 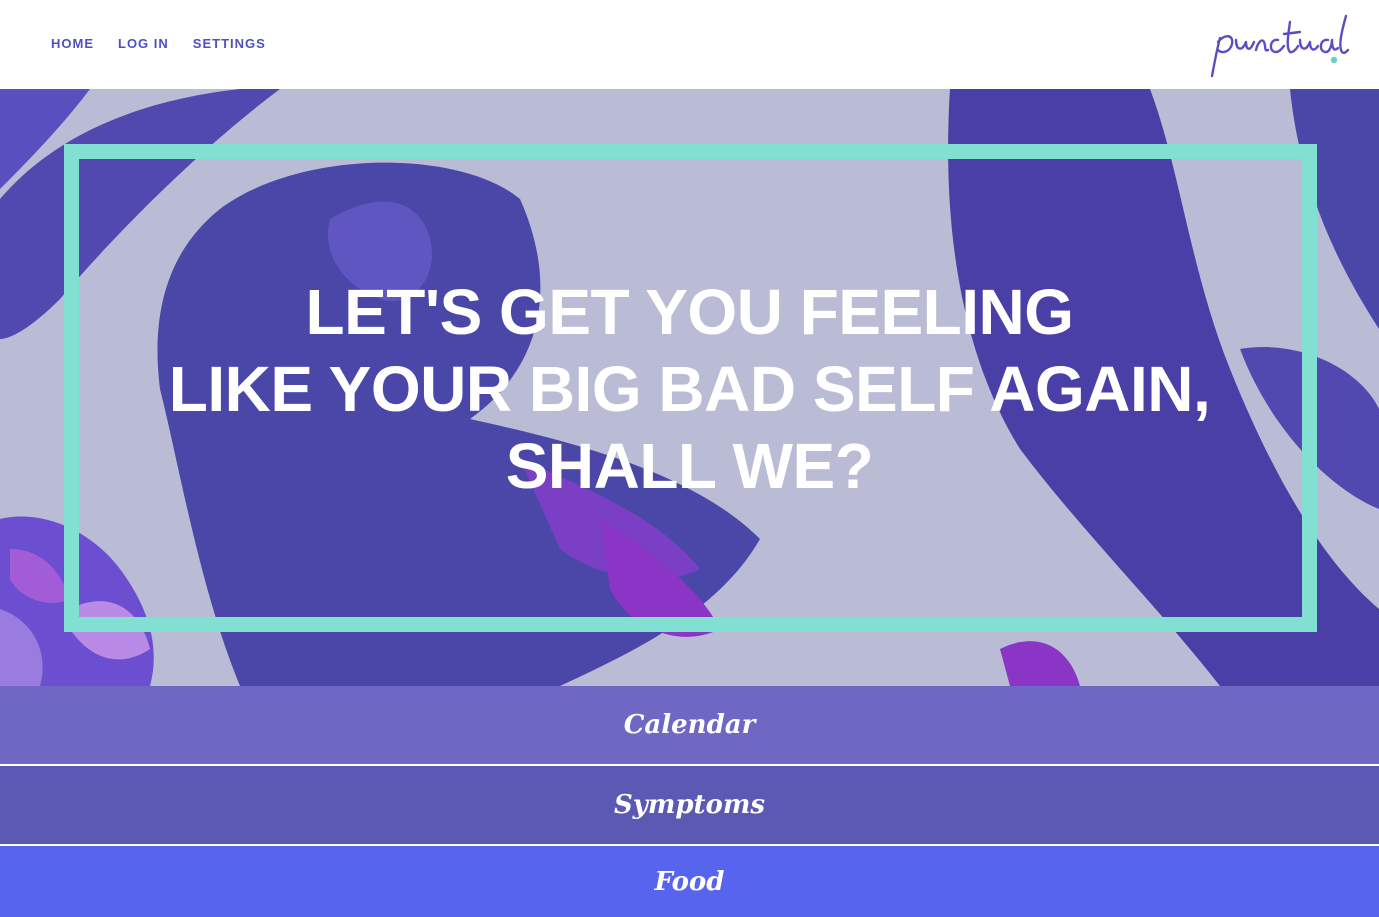 I want to click on punctual-logo, so click(x=1281, y=45).